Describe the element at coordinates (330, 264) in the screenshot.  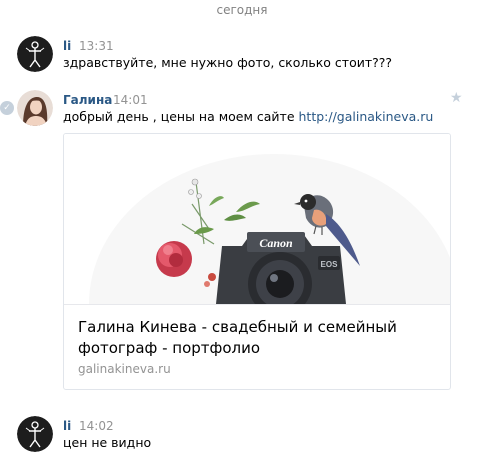
I see `camera-model-label: EOS` at that location.